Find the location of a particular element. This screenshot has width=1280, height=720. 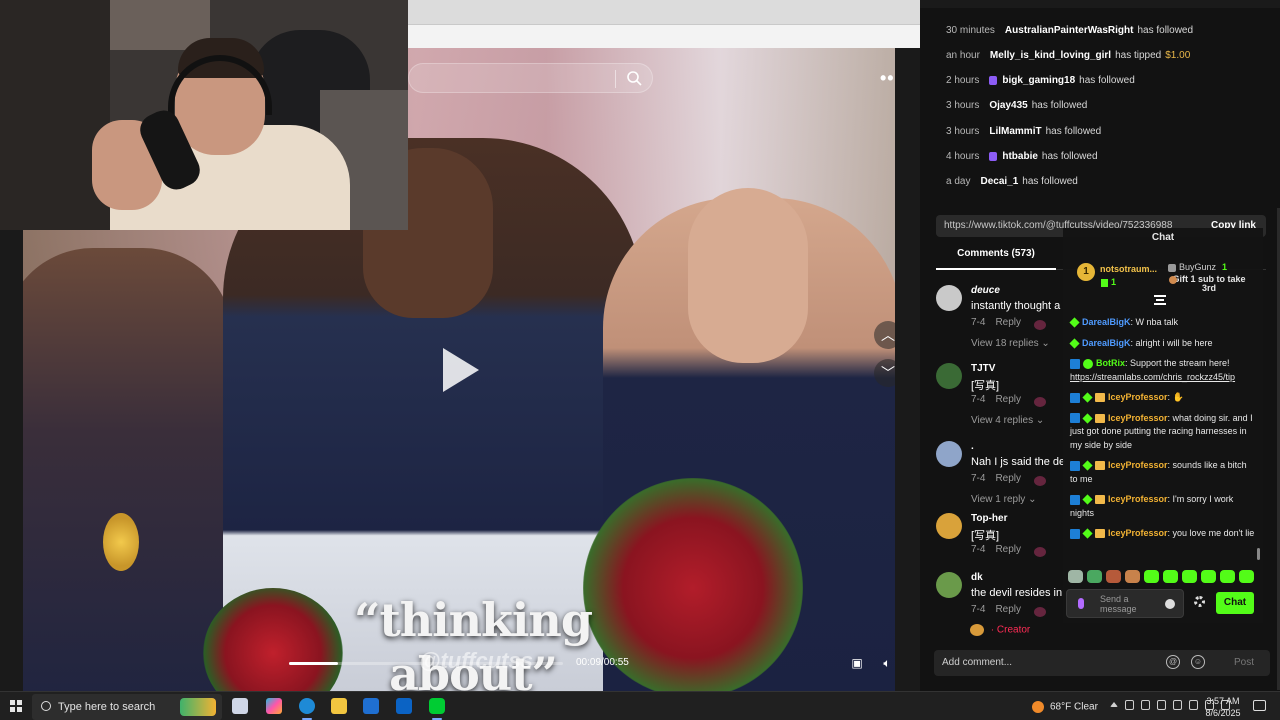

activity-user: htbabie is located at coordinates (1020, 156).